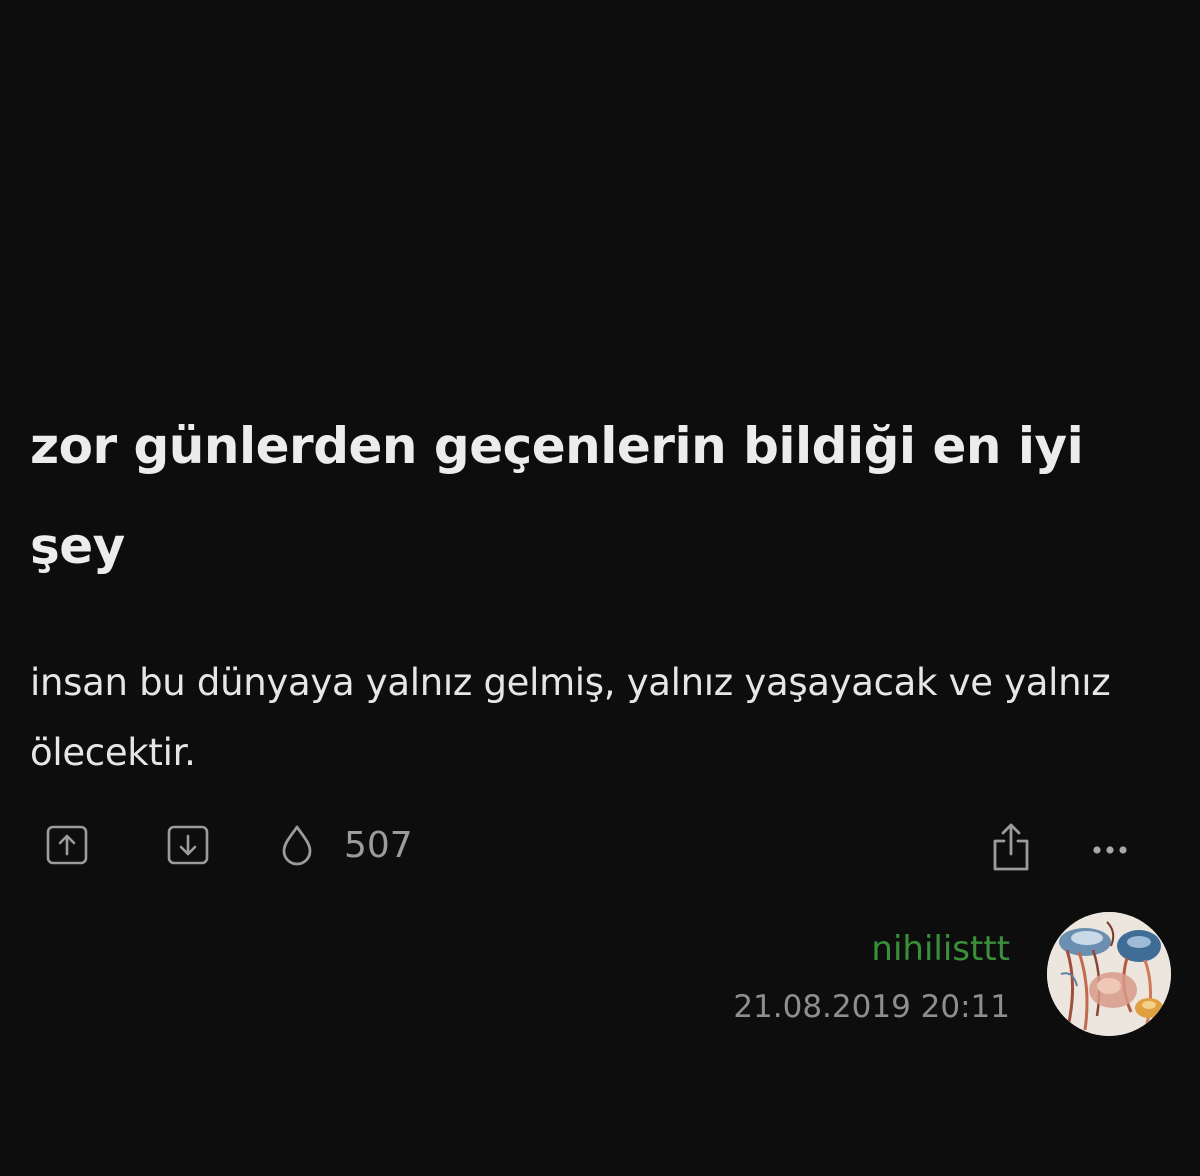 This screenshot has width=1200, height=1176. I want to click on favorite-drop-icon, so click(297, 845).